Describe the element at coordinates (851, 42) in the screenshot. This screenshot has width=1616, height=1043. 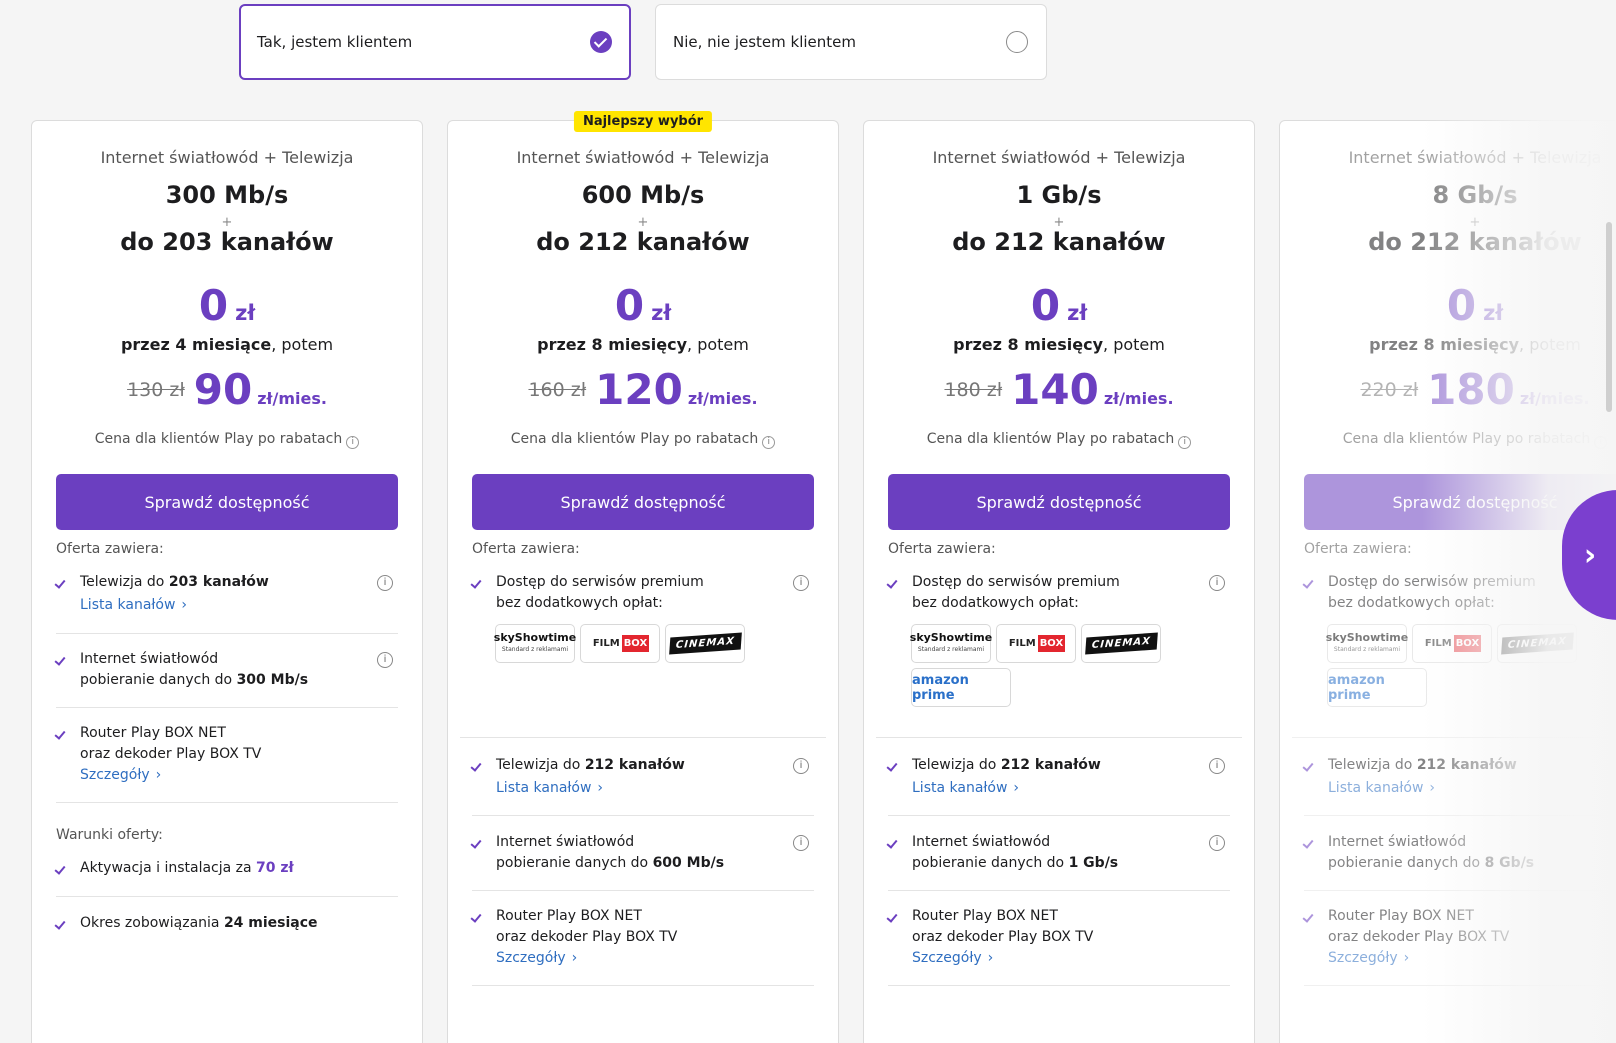
I see `customer-no-option: Nie, nie jestem klientem` at that location.